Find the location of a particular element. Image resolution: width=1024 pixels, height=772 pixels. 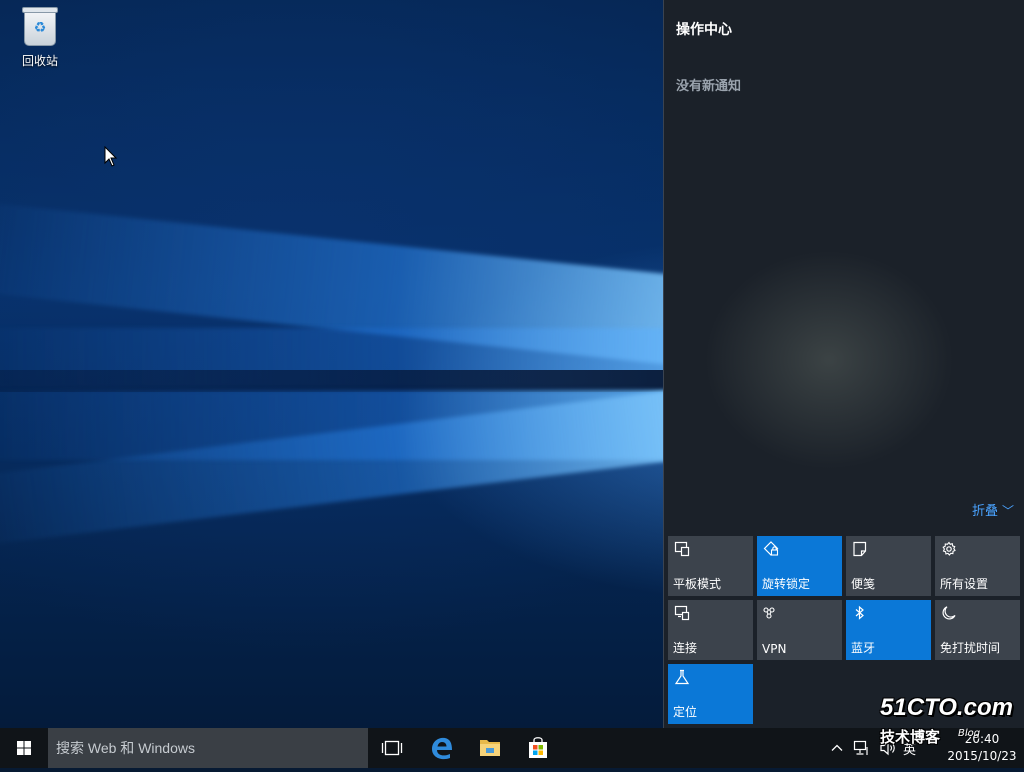

collapse-button: 折叠 ﹀ is located at coordinates (993, 509).